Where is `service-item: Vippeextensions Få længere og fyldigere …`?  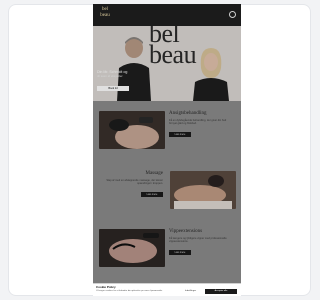
service-item: Vippeextensions Få længere og fyldigere … is located at coordinates (167, 251).